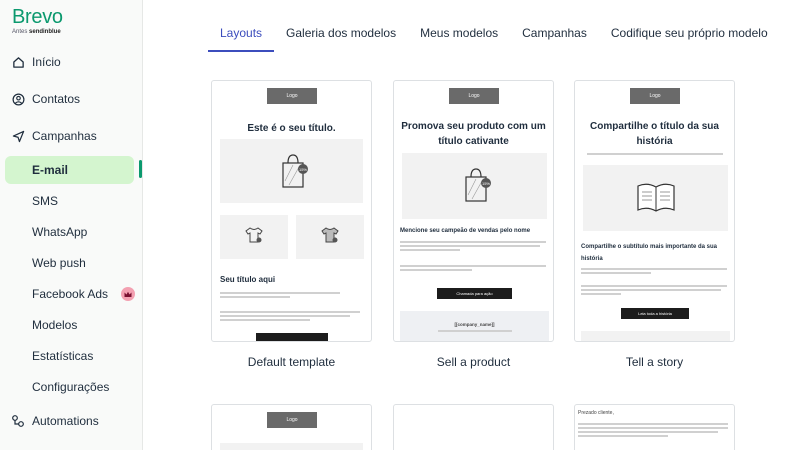  I want to click on sidebar-item-label: SMS, so click(45, 201).